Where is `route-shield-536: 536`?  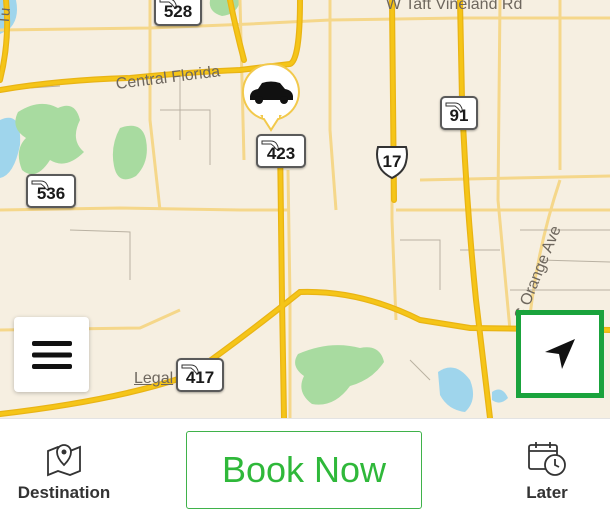
route-shield-536: 536 is located at coordinates (51, 191).